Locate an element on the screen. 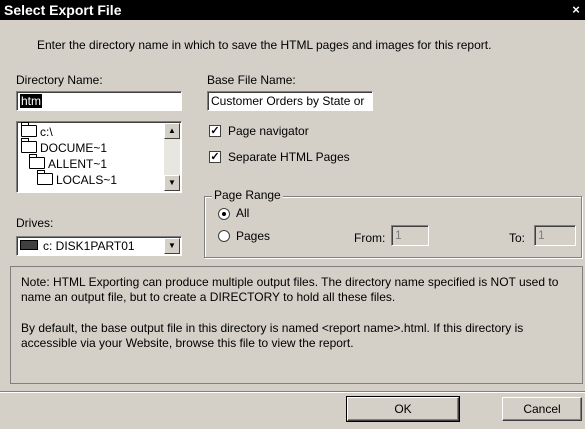  scroll-down-icon: ▼ is located at coordinates (172, 183).